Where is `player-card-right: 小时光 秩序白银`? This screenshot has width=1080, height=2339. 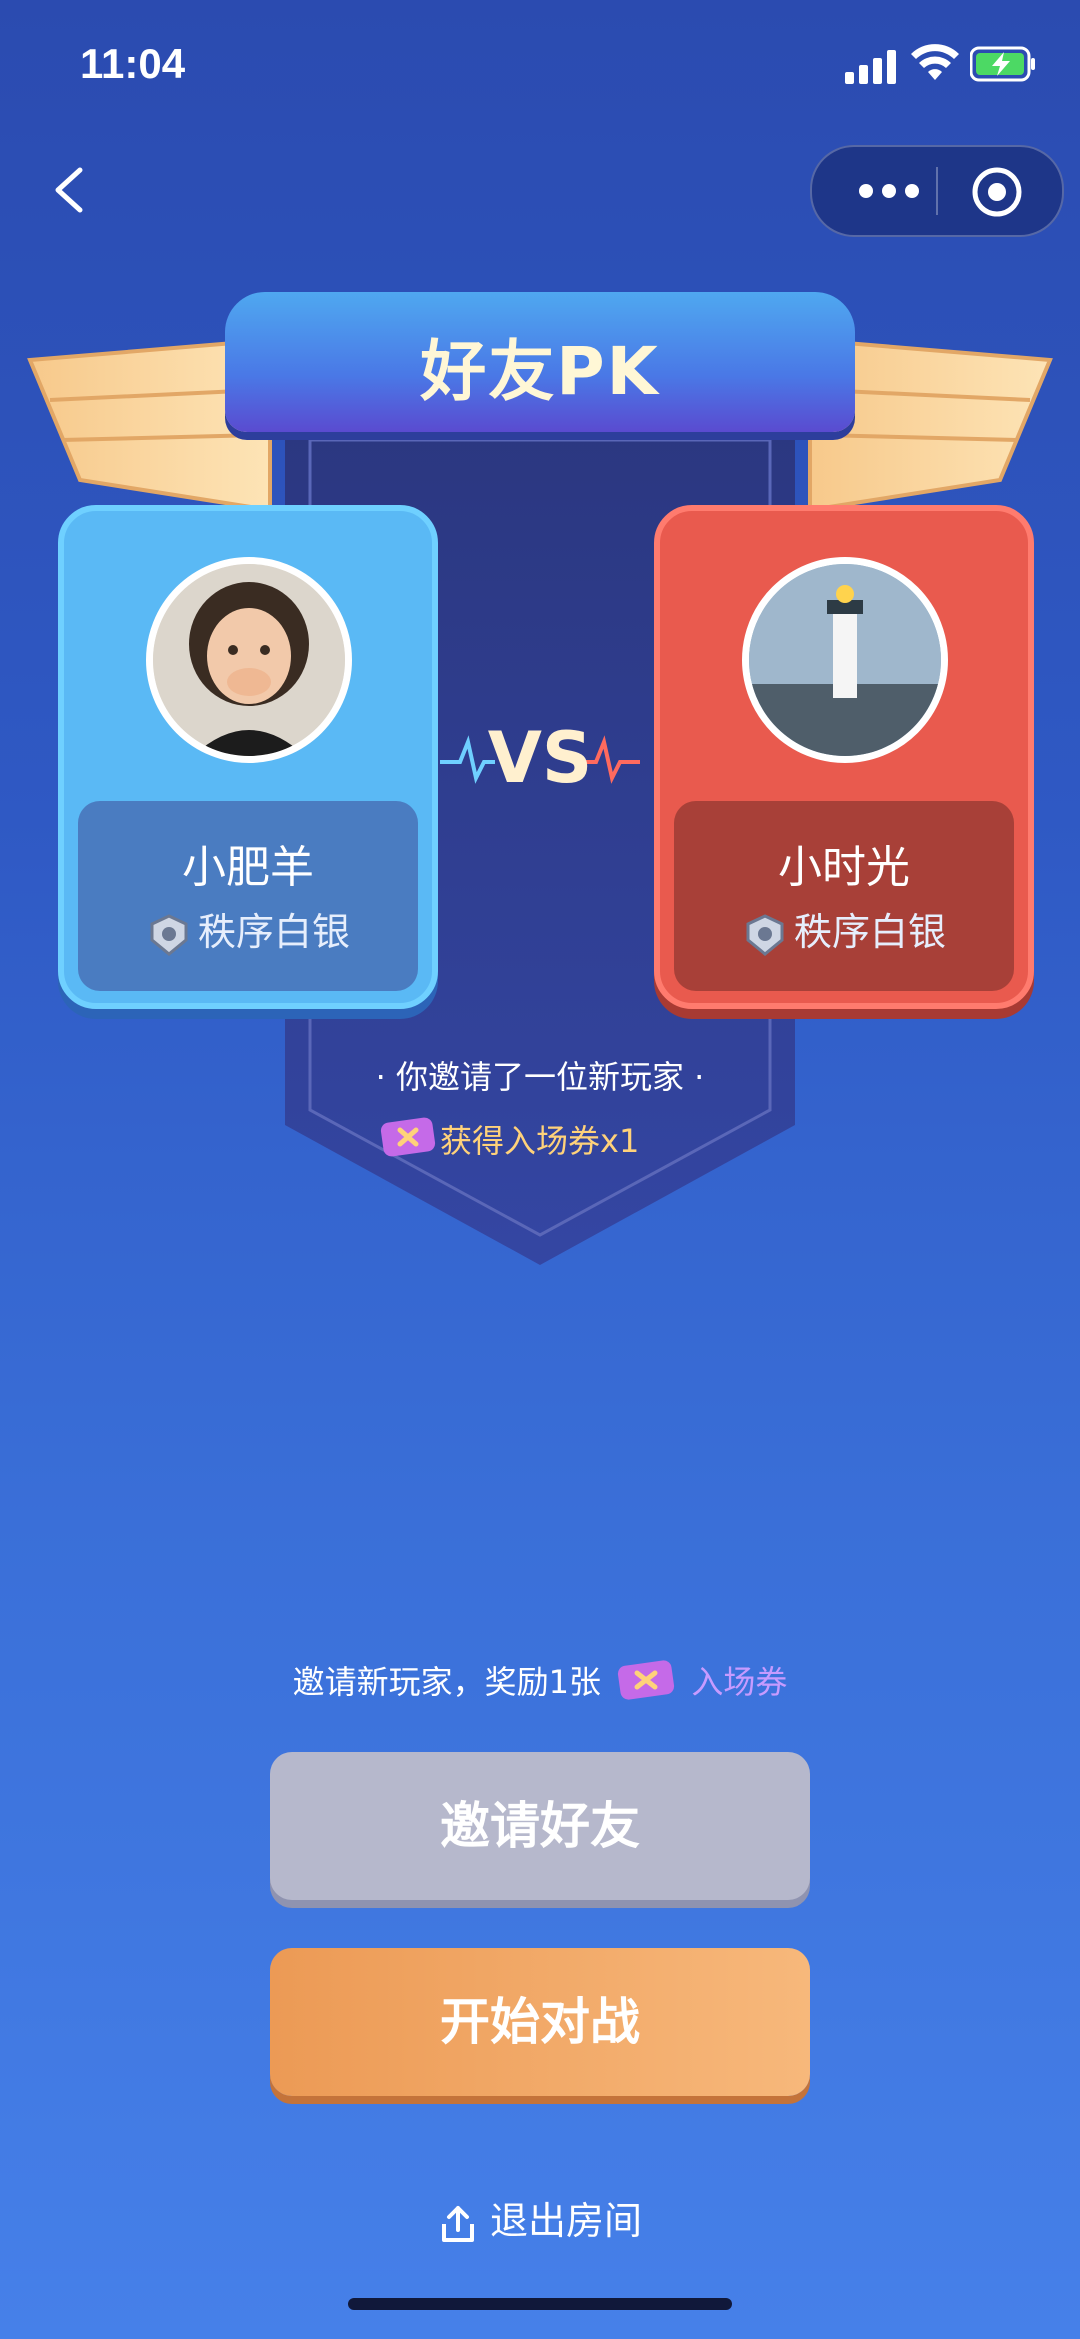 player-card-right: 小时光 秩序白银 is located at coordinates (844, 757).